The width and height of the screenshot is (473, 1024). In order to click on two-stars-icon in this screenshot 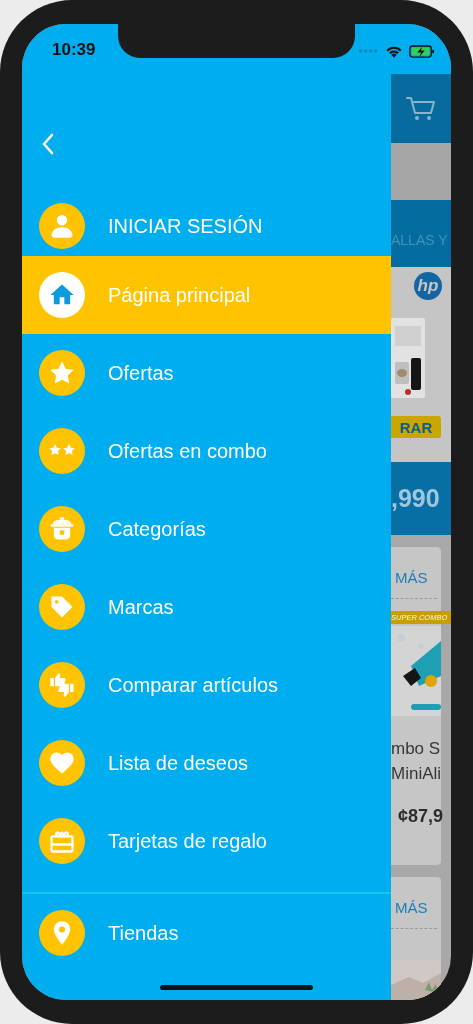, I will do `click(62, 451)`.